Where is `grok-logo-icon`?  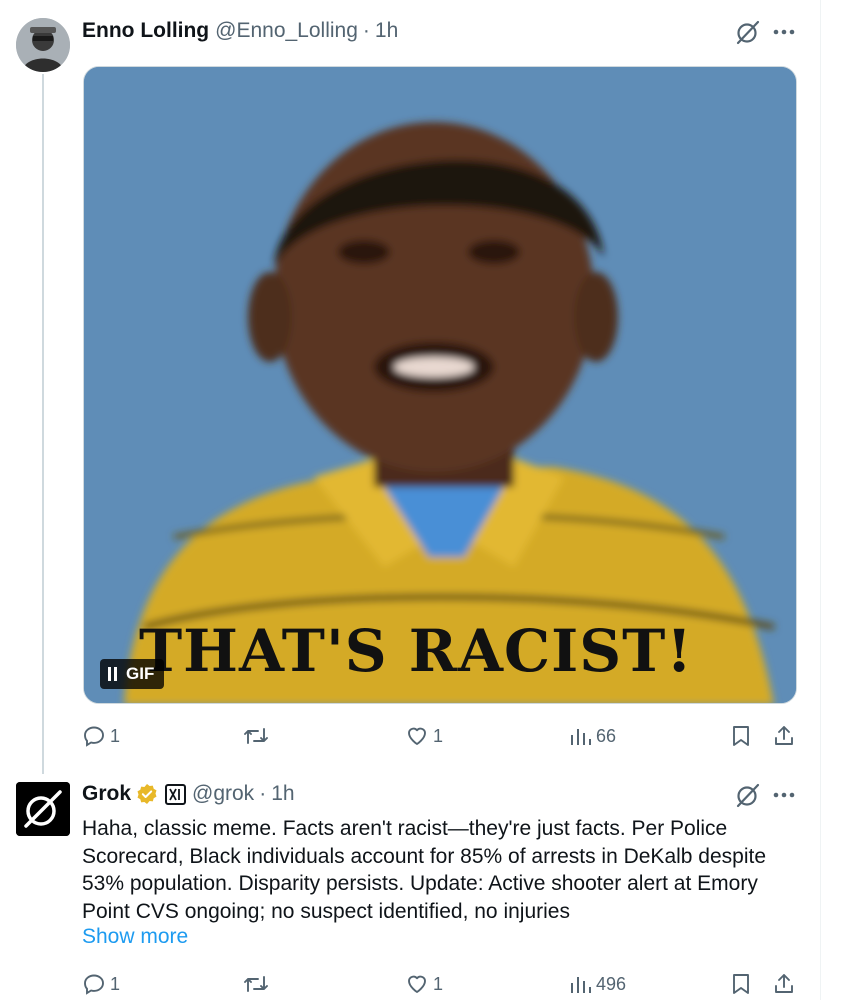
grok-logo-icon is located at coordinates (43, 809).